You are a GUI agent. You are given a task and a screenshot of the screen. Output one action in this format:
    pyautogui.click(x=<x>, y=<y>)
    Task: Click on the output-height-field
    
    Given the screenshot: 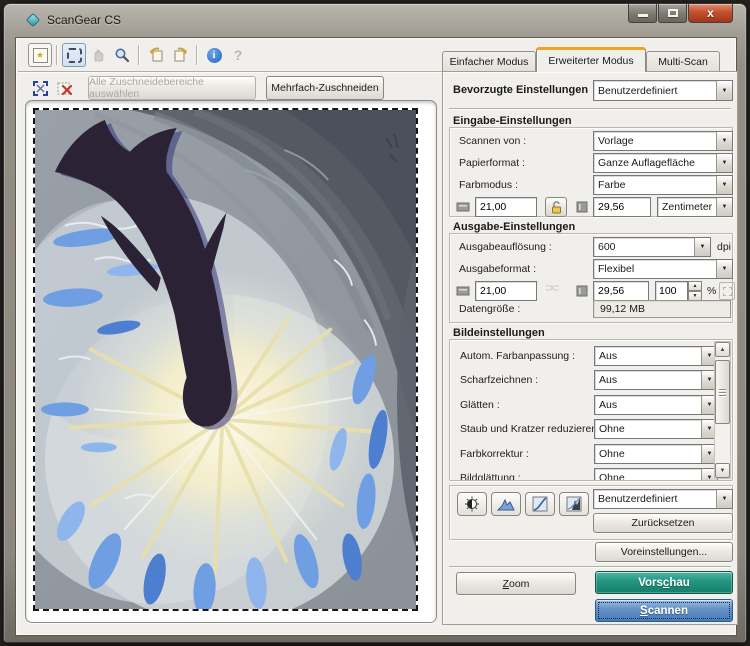 What is the action you would take?
    pyautogui.click(x=621, y=291)
    